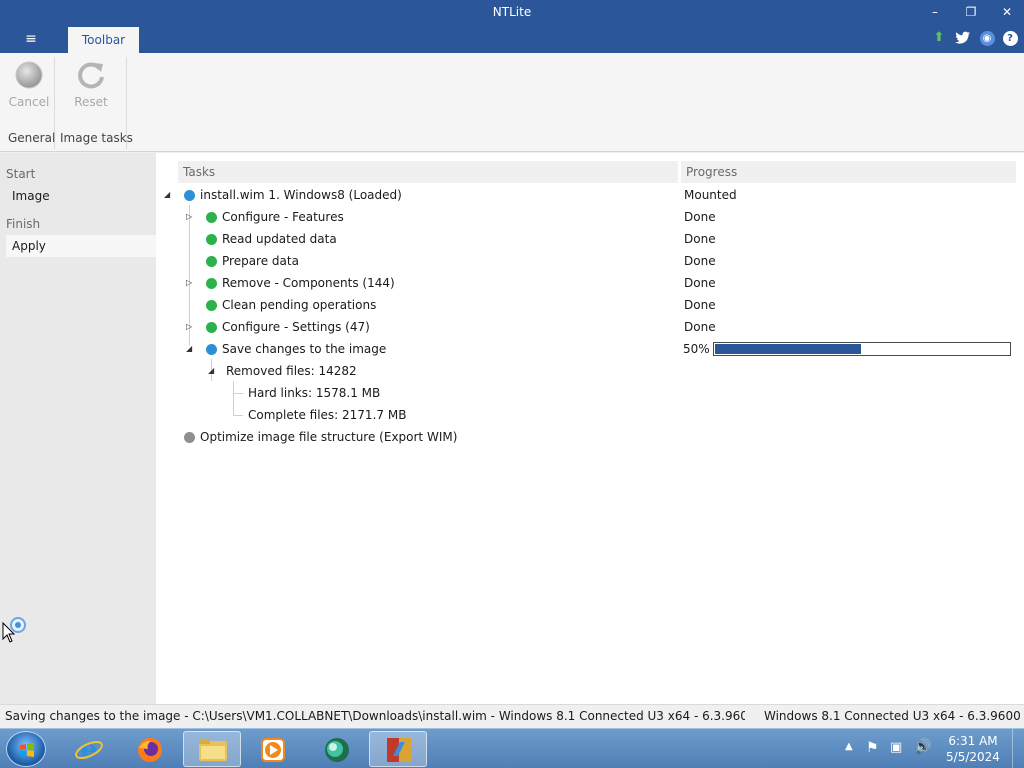 This screenshot has height=768, width=1024. I want to click on taskbar-file-explorer, so click(212, 749).